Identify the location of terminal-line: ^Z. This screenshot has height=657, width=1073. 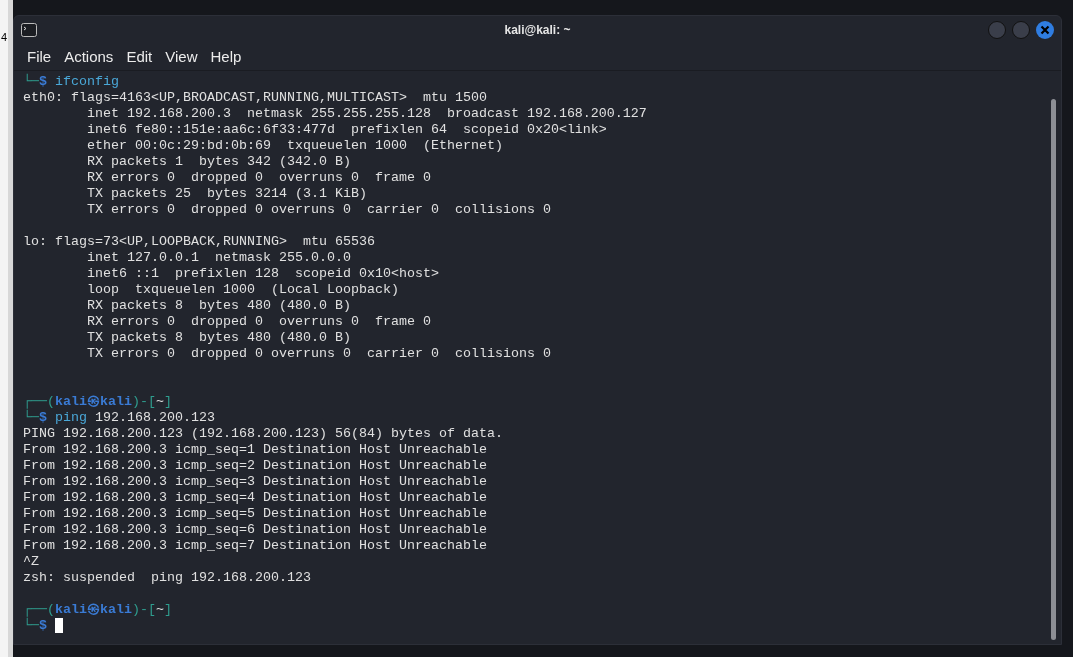
(31, 562).